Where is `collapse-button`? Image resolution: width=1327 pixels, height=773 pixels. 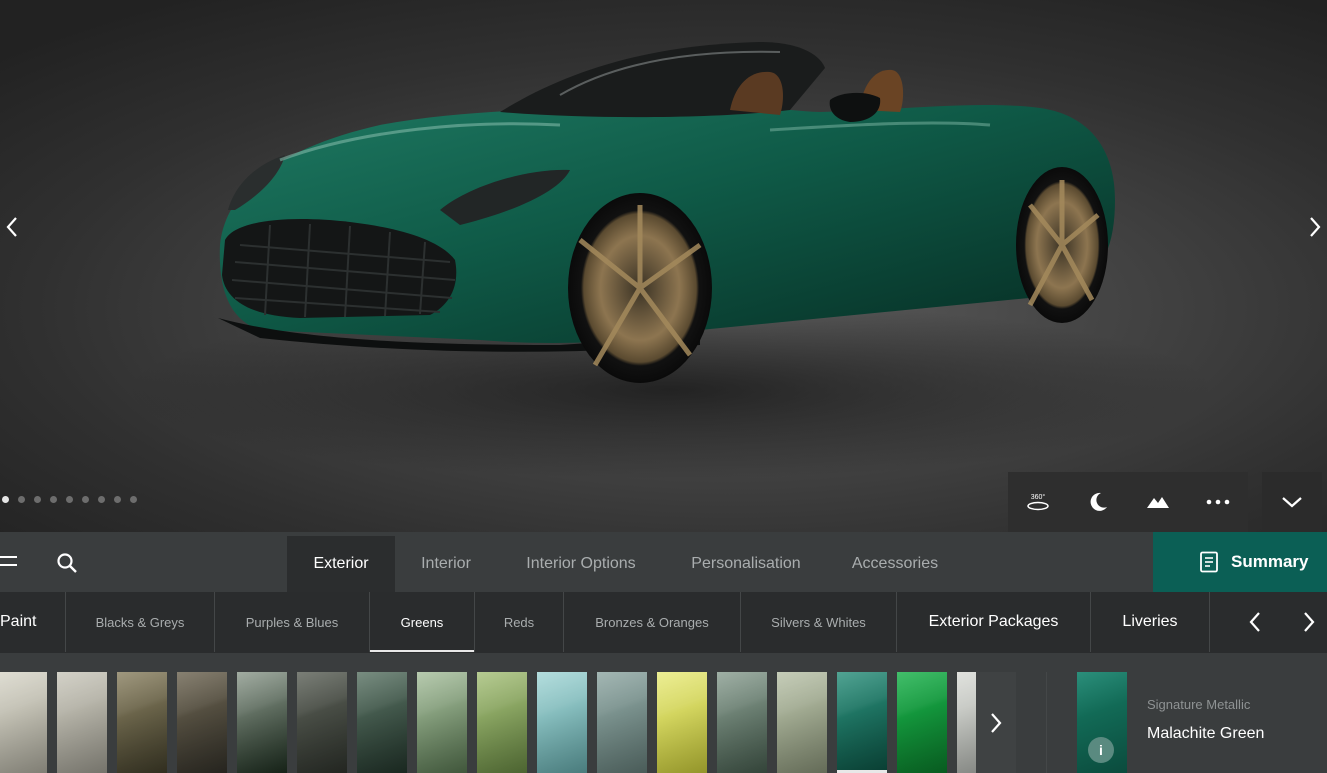
collapse-button is located at coordinates (1292, 502).